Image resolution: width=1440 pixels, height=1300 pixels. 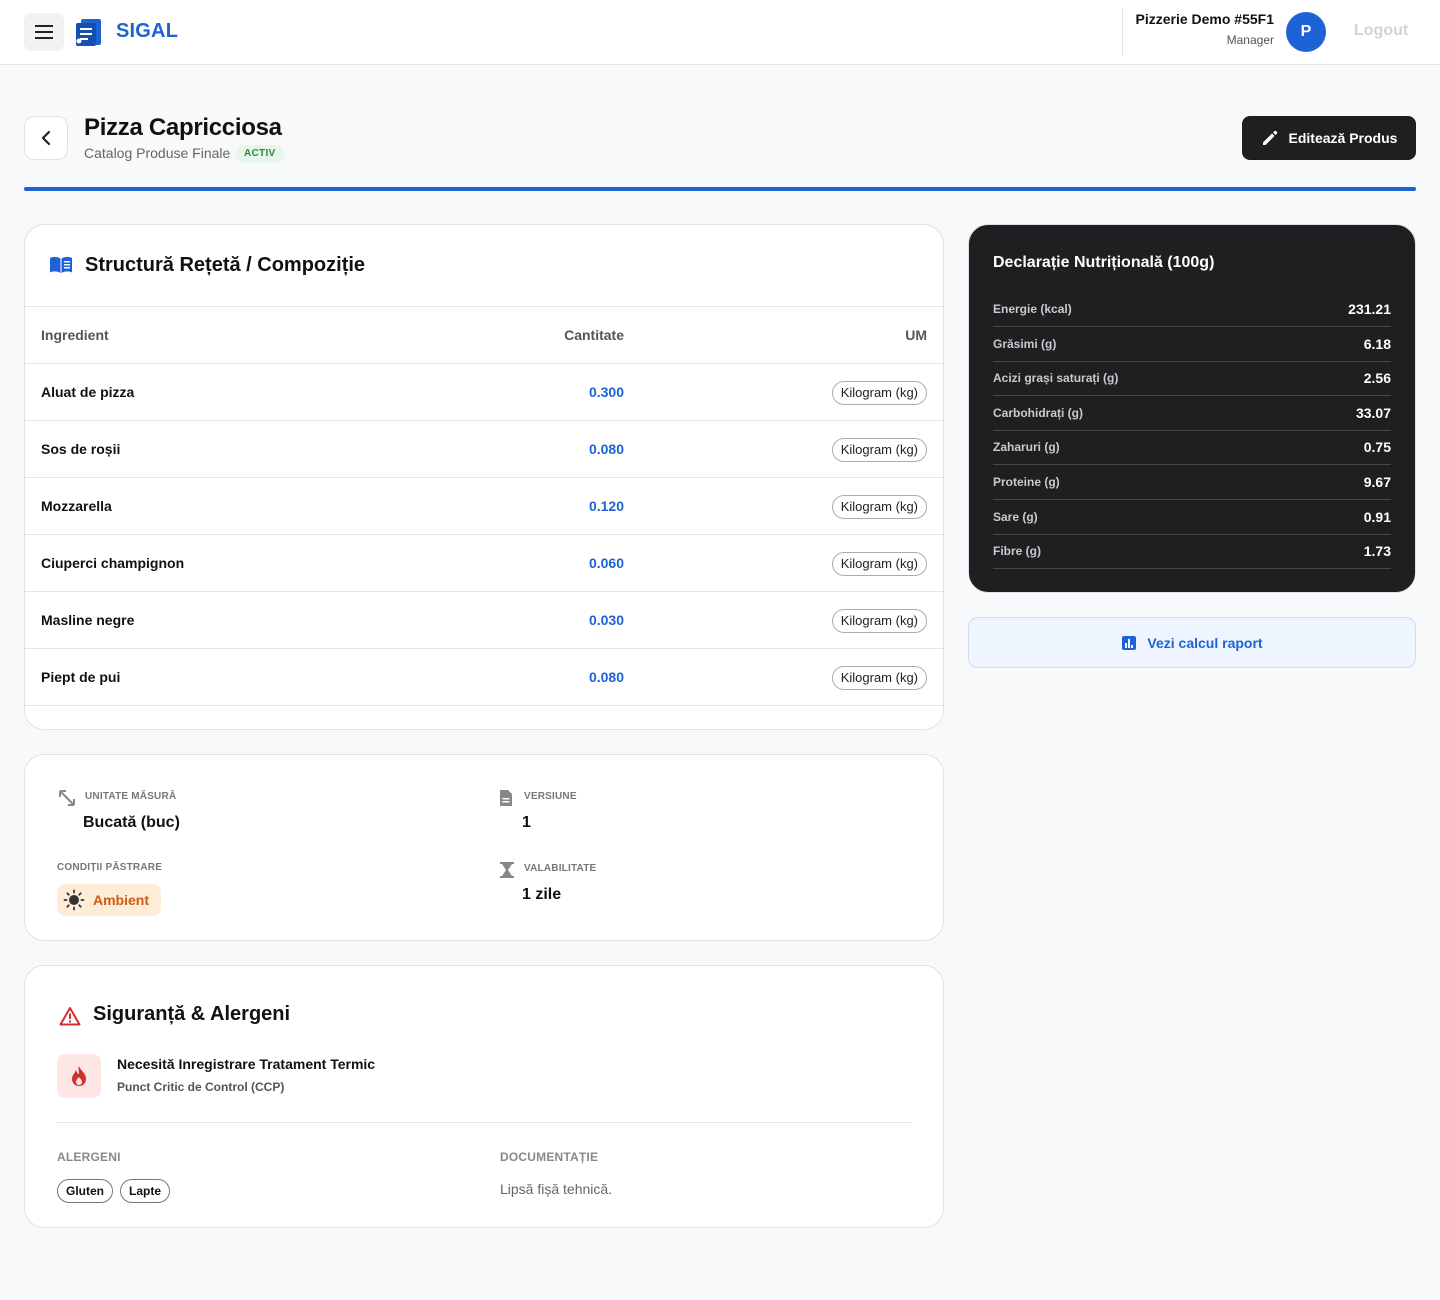 What do you see at coordinates (260, 154) in the screenshot?
I see `status-badge: ACTIV` at bounding box center [260, 154].